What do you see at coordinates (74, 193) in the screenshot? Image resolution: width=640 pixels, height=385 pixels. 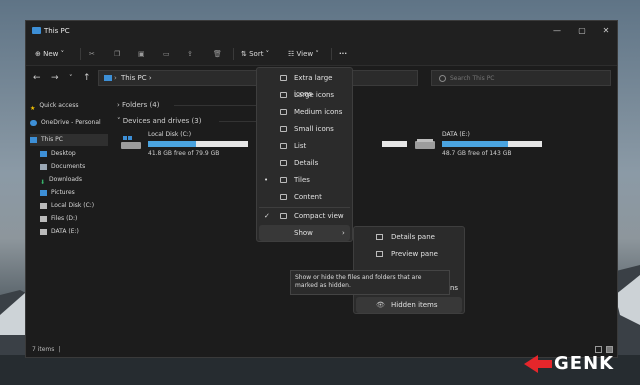 I see `sidebar-item-pictures: Pictures` at bounding box center [74, 193].